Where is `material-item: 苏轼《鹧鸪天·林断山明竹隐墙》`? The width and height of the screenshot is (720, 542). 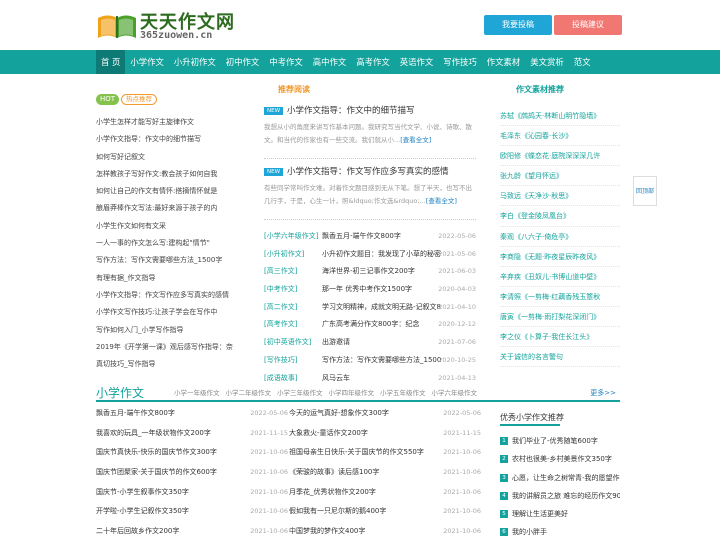
material-item: 苏轼《鹧鸪天·林断山明竹隐墙》 is located at coordinates (560, 116).